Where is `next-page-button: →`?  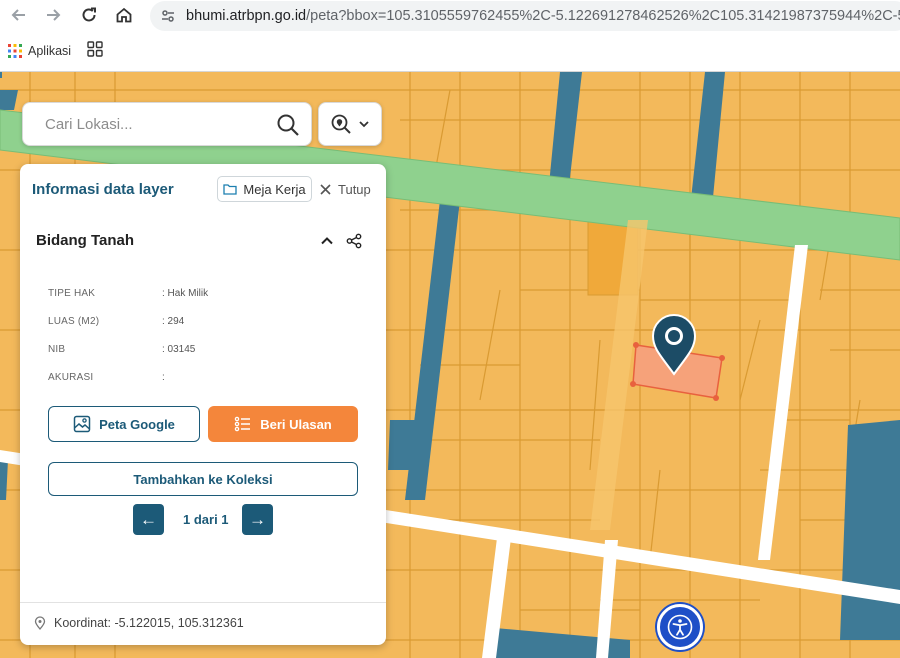 next-page-button: → is located at coordinates (257, 519).